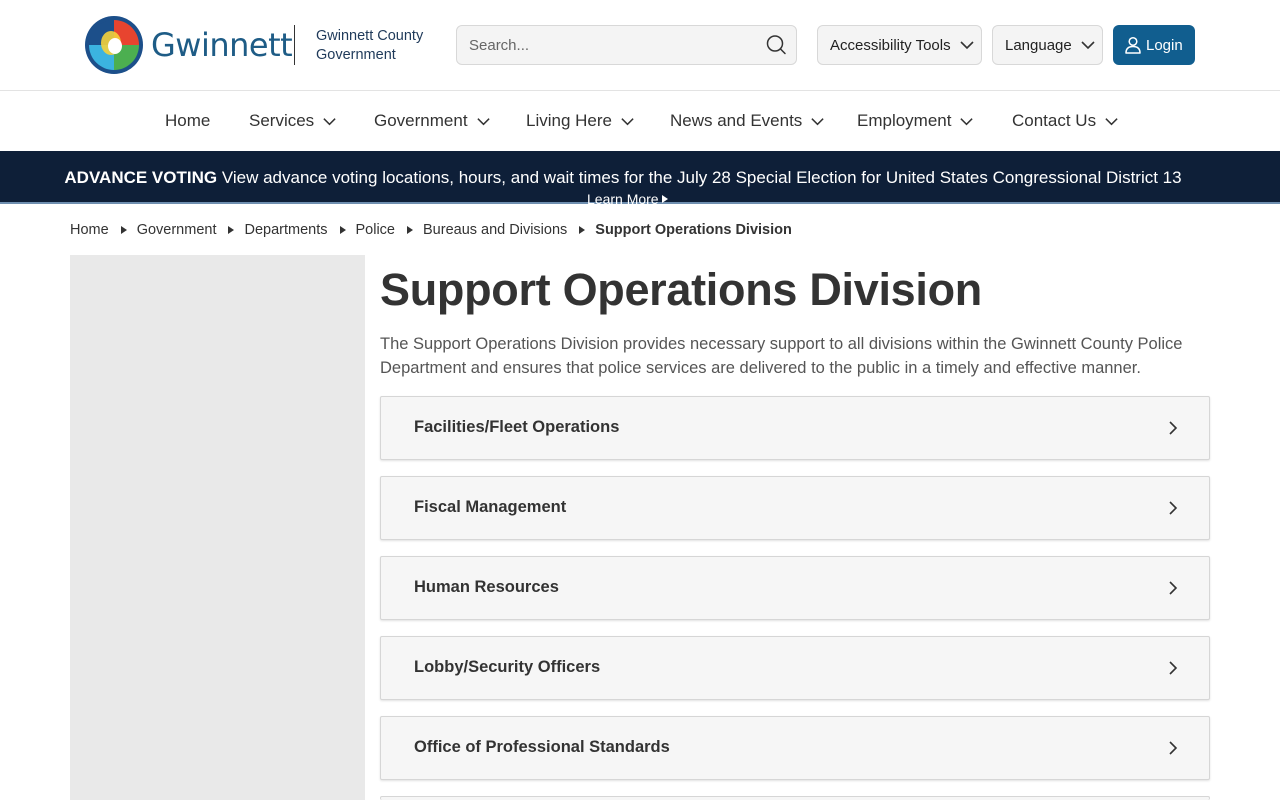 Image resolution: width=1280 pixels, height=800 pixels. I want to click on nav-item-contact-us: Contact Us, so click(1065, 121).